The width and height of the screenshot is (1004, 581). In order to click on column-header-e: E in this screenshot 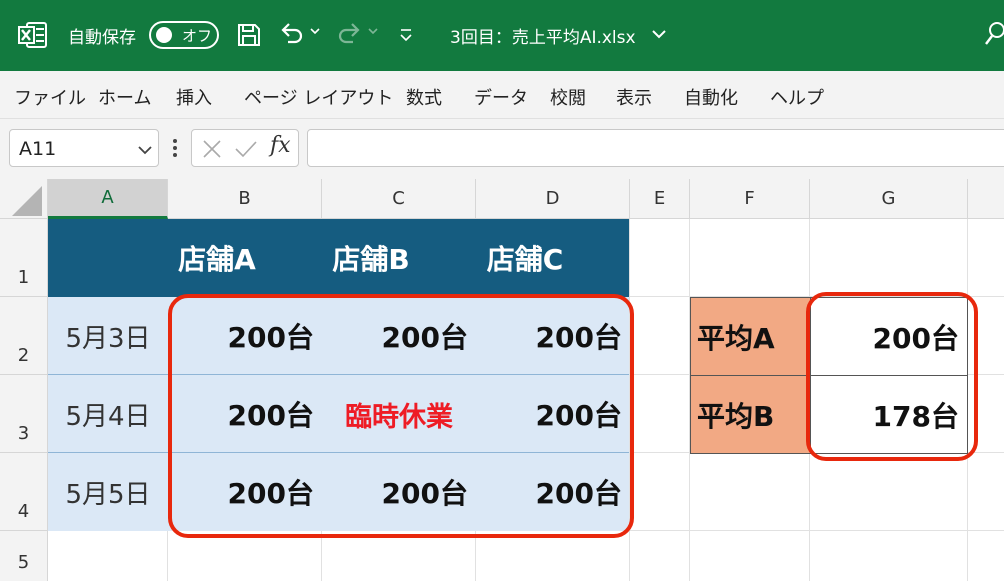, I will do `click(660, 199)`.